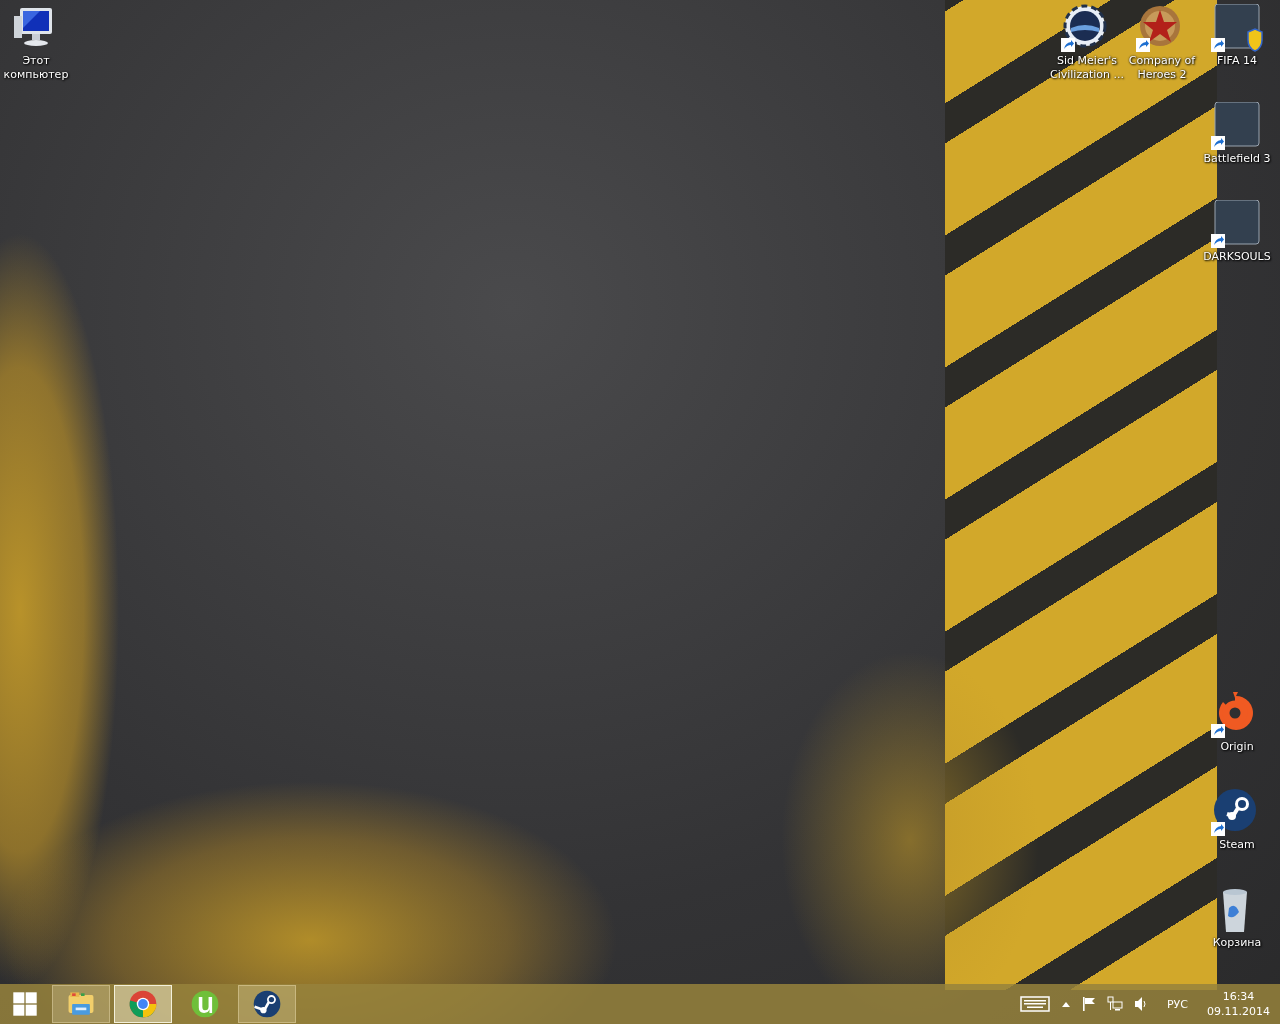  I want to click on network-icon, so click(1115, 1004).